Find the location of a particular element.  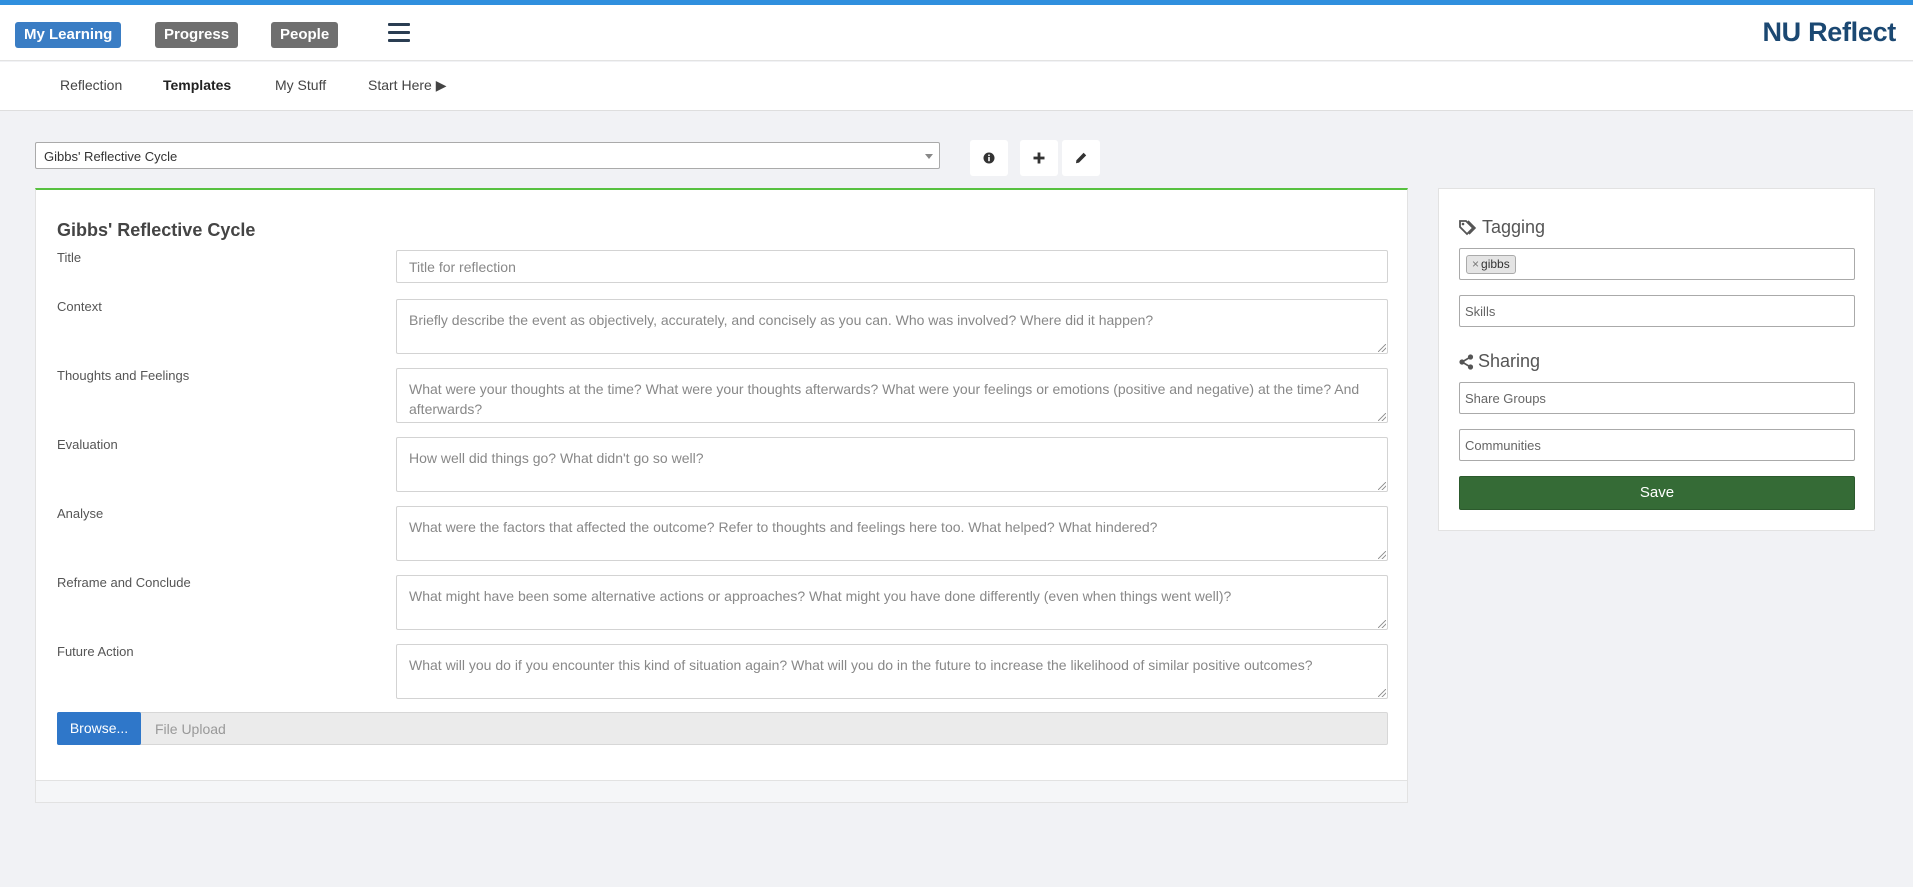

subnav-reflection: Reflection is located at coordinates (91, 85).